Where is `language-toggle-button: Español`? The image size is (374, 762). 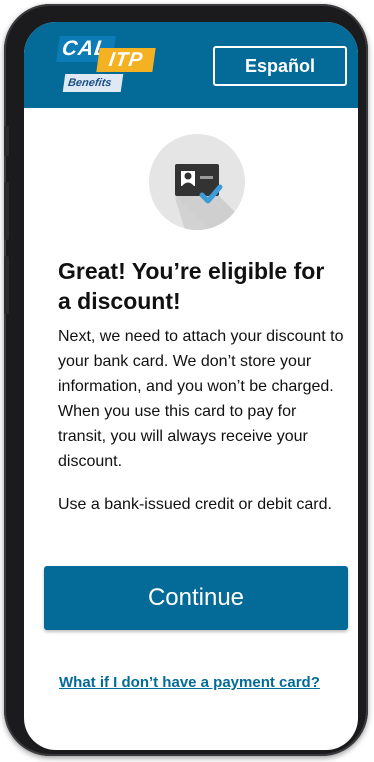
language-toggle-button: Español is located at coordinates (280, 66).